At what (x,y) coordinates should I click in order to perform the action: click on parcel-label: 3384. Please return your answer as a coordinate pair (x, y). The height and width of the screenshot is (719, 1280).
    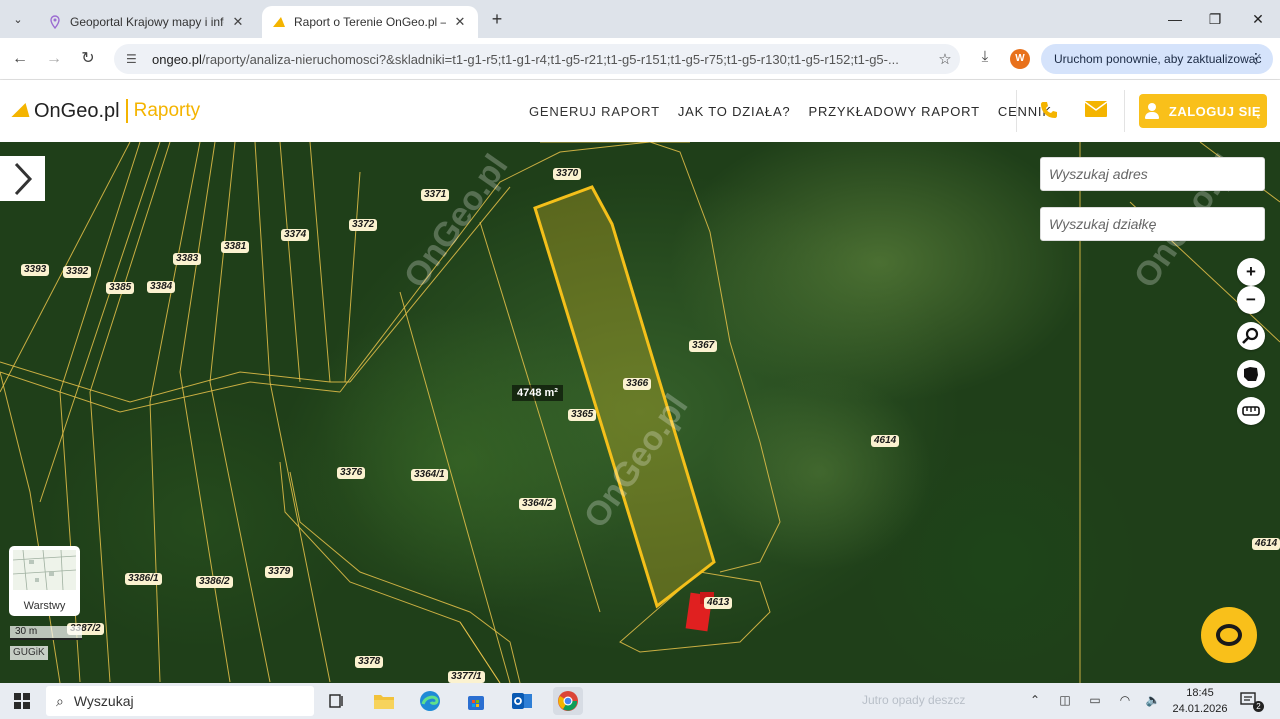
    Looking at the image, I should click on (161, 287).